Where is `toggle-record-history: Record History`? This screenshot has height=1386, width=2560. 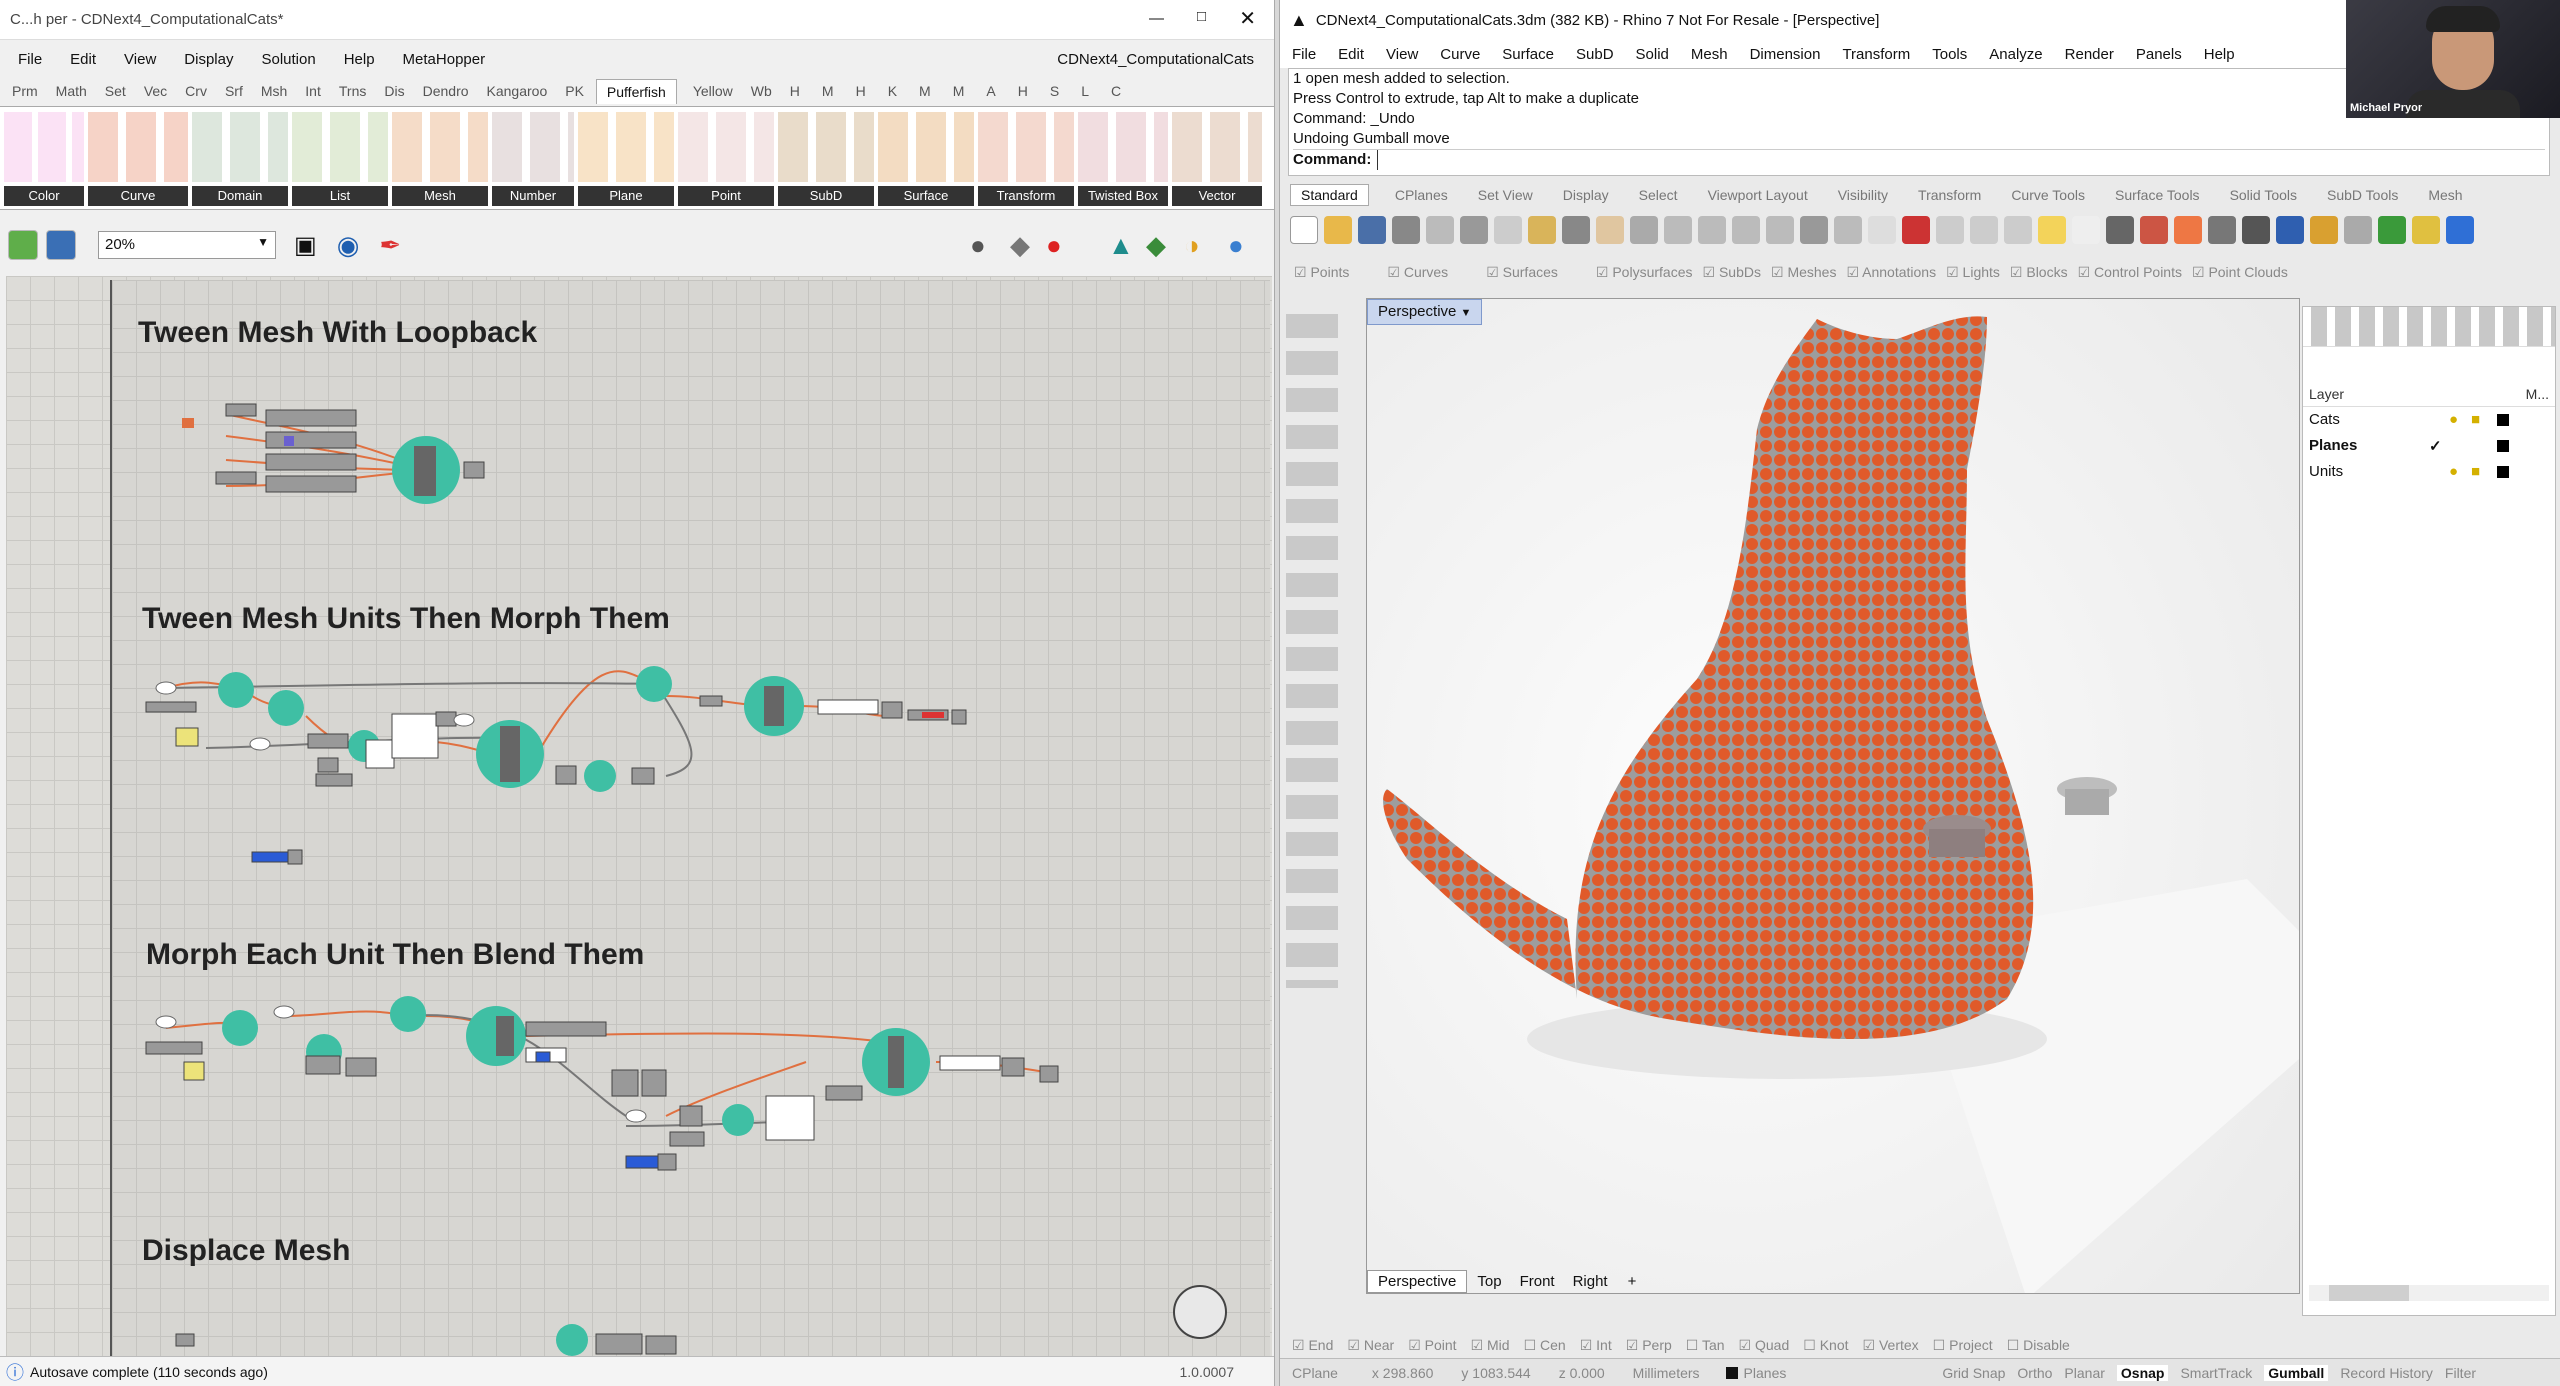
toggle-record-history: Record History is located at coordinates (2386, 1373).